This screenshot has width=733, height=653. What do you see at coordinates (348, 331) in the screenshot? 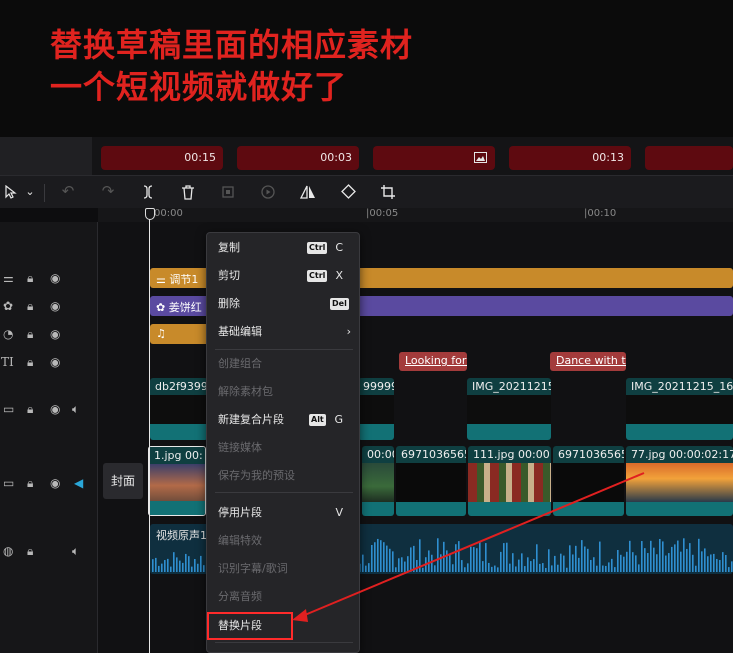
I see `chevron-right-icon: ›` at bounding box center [348, 331].